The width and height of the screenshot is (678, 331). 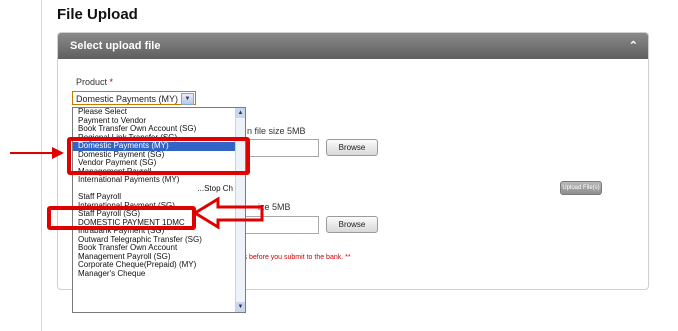 I want to click on arrow-outline-icon, so click(x=228, y=213).